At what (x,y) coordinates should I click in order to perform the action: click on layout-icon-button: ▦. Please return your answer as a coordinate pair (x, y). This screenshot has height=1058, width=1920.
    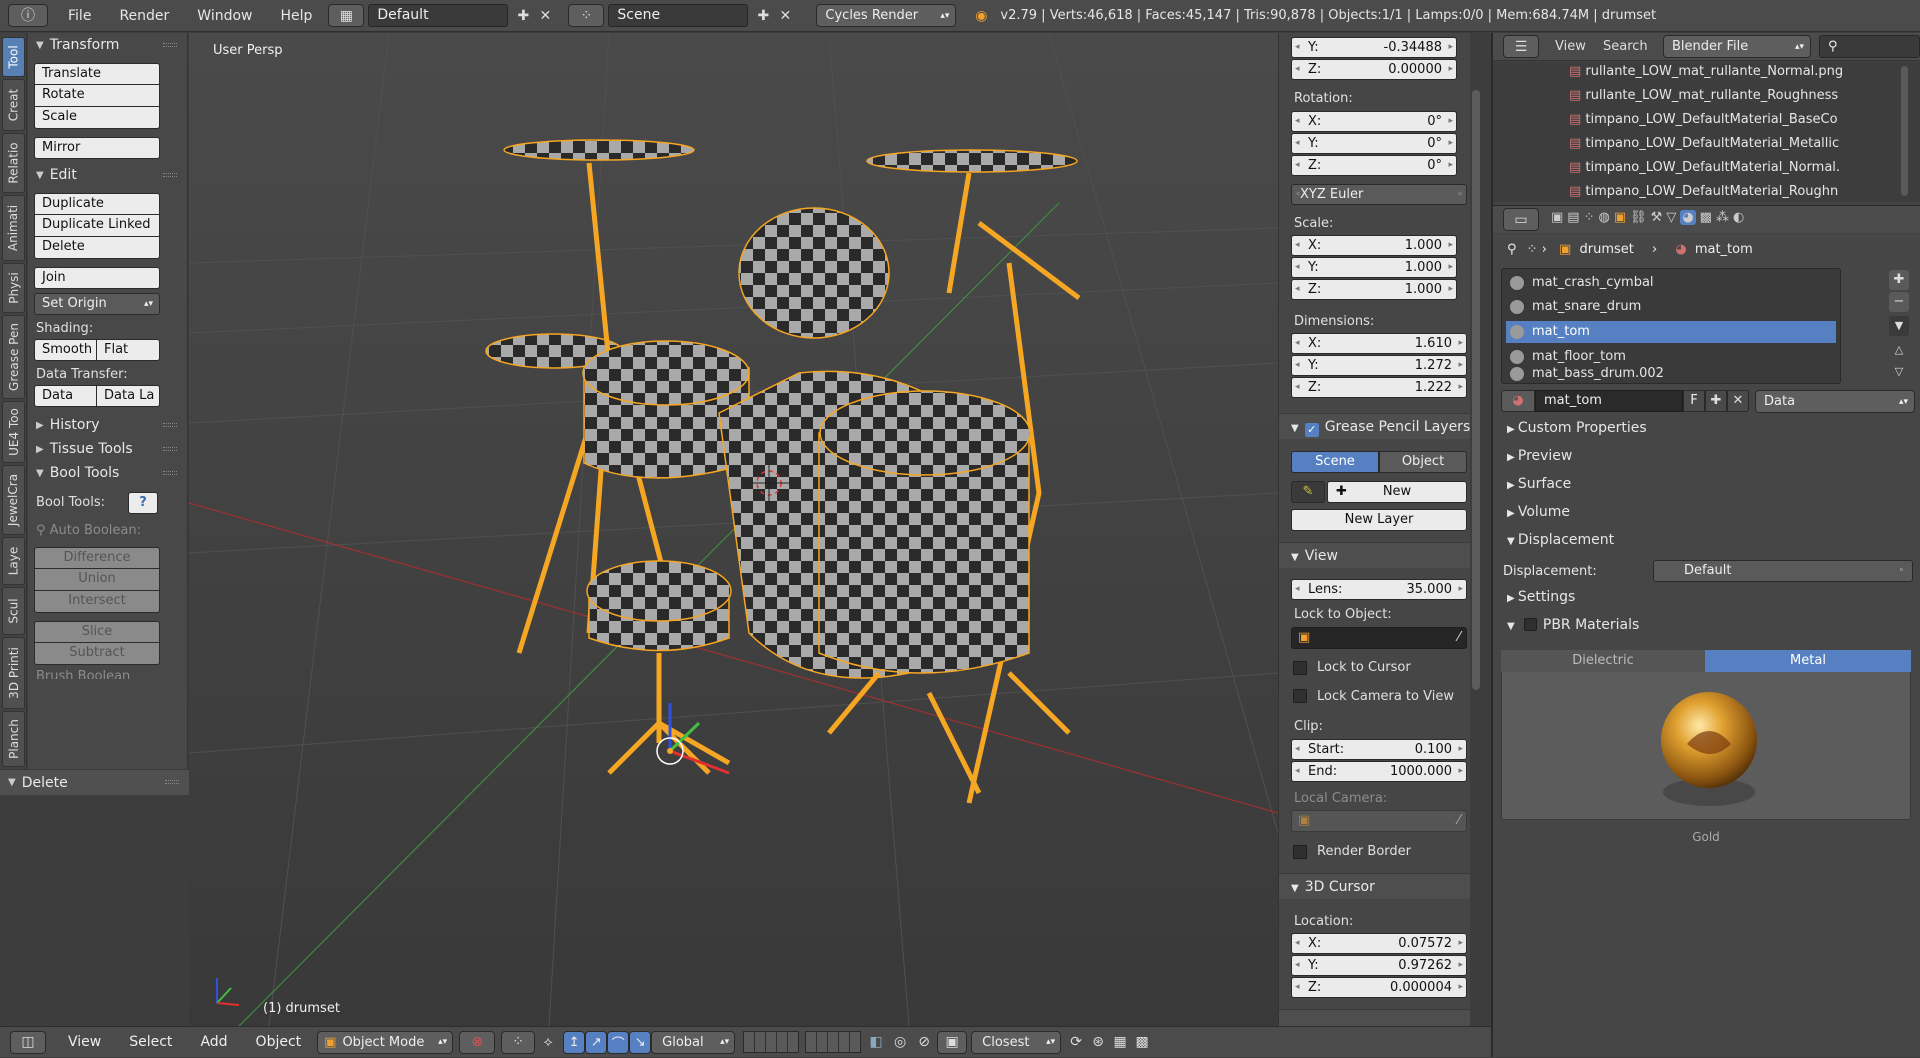
    Looking at the image, I should click on (346, 15).